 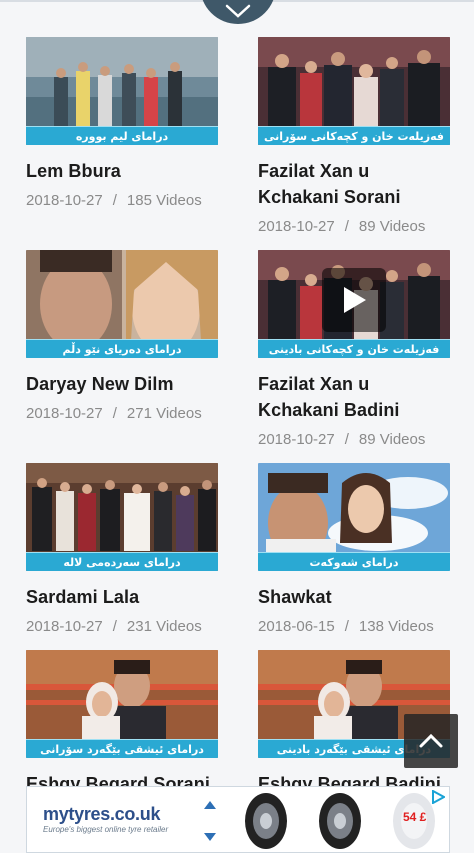 What do you see at coordinates (122, 304) in the screenshot?
I see `video-thumbnail: درامای دەریای نێو دڵم` at bounding box center [122, 304].